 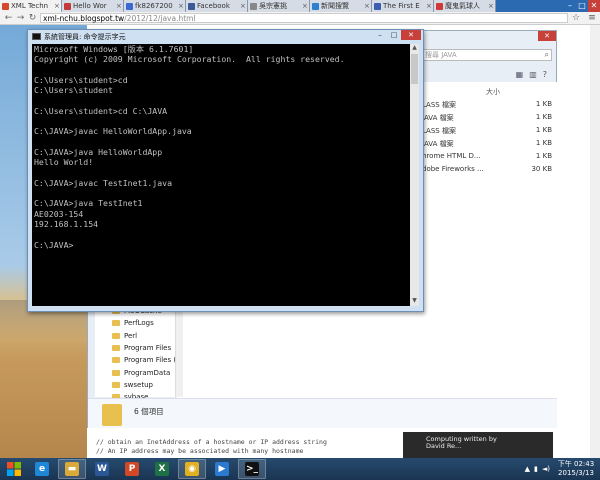 I want to click on media-icon: ▶, so click(x=222, y=469).